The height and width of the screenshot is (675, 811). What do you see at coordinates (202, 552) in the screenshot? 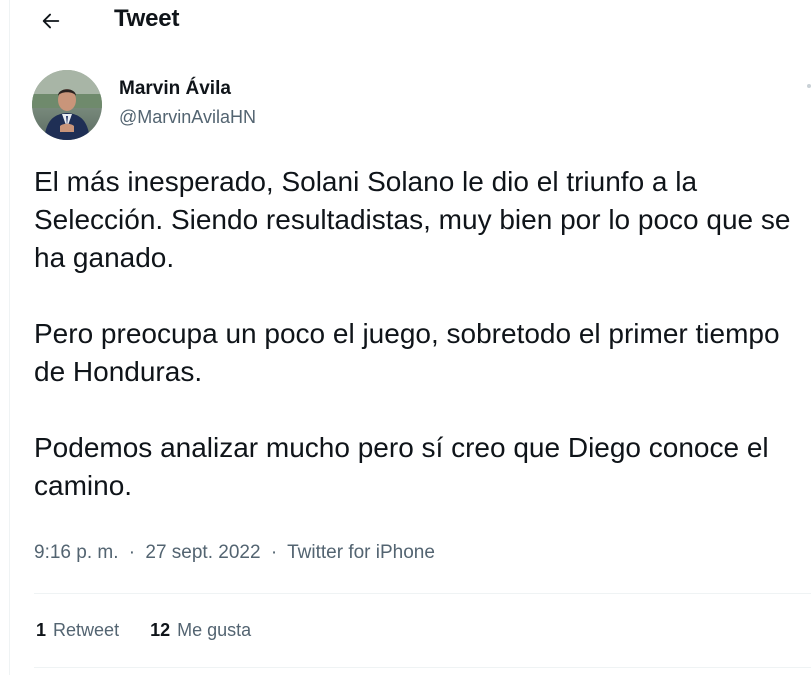
I see `tweet-date: 27 sept. 2022` at bounding box center [202, 552].